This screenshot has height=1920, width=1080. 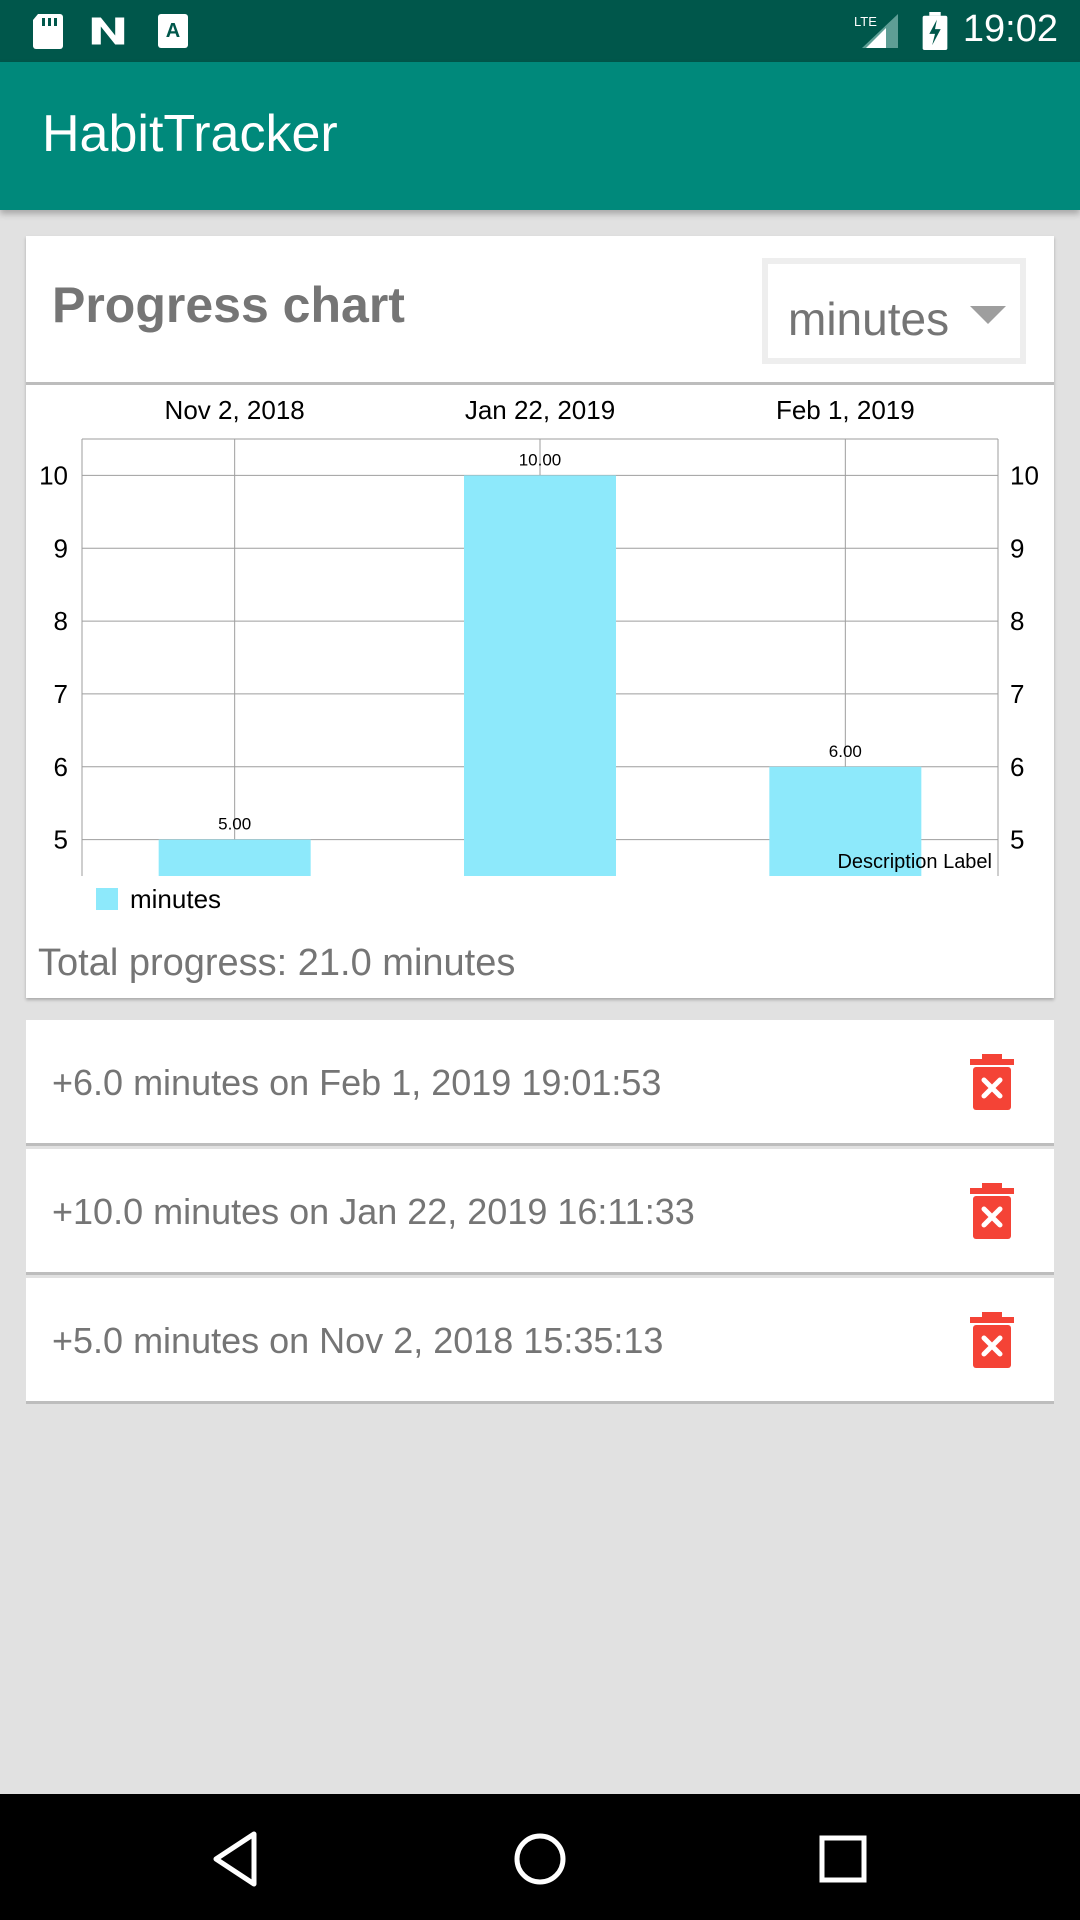 What do you see at coordinates (358, 1340) in the screenshot?
I see `entry-text: +5.0 minutes on Nov 2, 2018 15:35:13` at bounding box center [358, 1340].